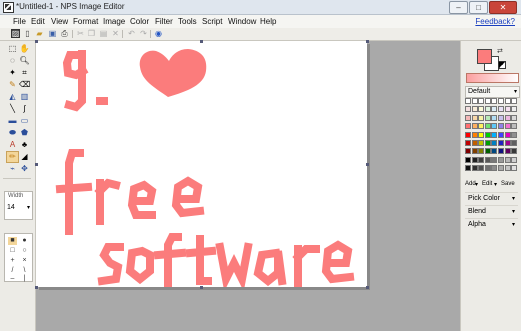 Image resolution: width=521 pixels, height=331 pixels. Describe the element at coordinates (492, 92) in the screenshot. I see `palette-select: Default ▾` at that location.